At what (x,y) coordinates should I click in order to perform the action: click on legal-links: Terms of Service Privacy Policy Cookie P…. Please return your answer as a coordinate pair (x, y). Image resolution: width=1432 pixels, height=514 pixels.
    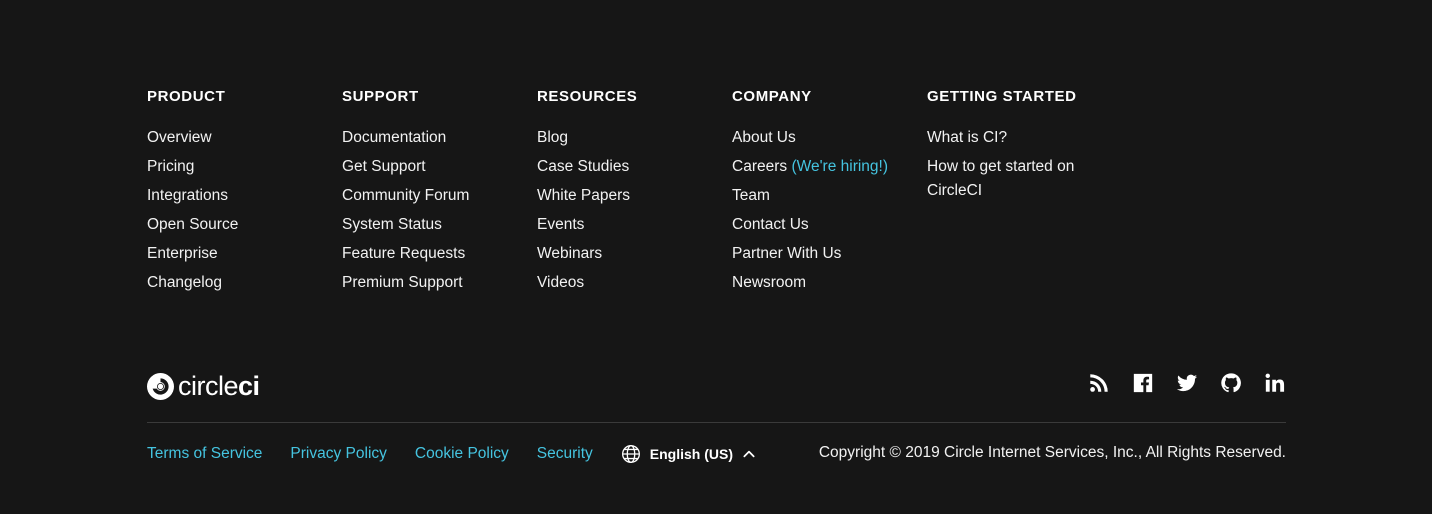
    Looking at the image, I should click on (451, 454).